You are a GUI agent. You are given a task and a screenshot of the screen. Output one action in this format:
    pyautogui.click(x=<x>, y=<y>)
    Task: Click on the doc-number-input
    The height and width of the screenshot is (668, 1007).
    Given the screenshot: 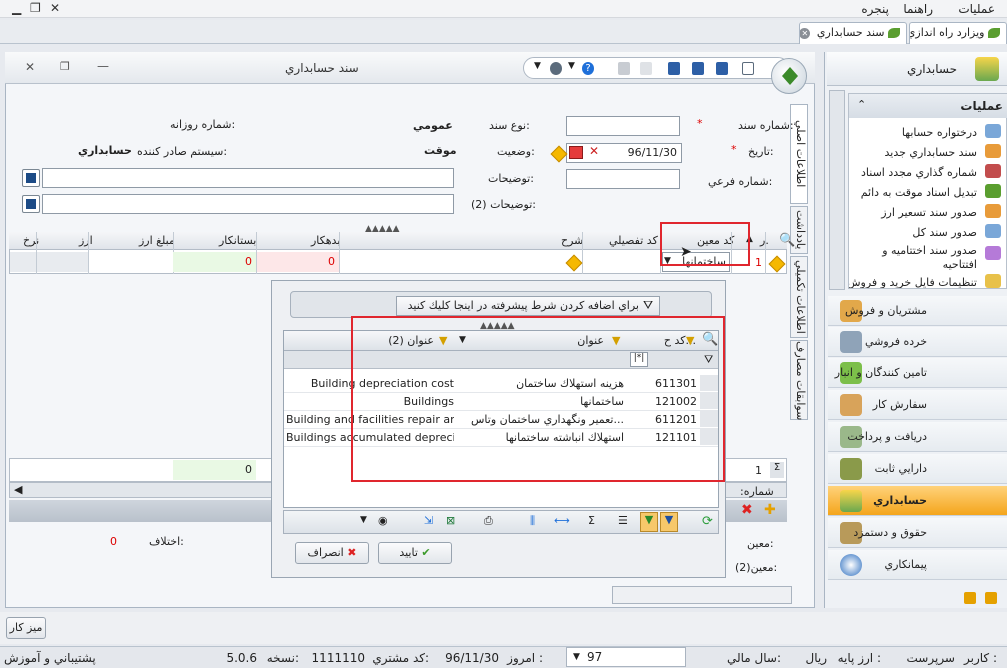 What is the action you would take?
    pyautogui.click(x=623, y=126)
    